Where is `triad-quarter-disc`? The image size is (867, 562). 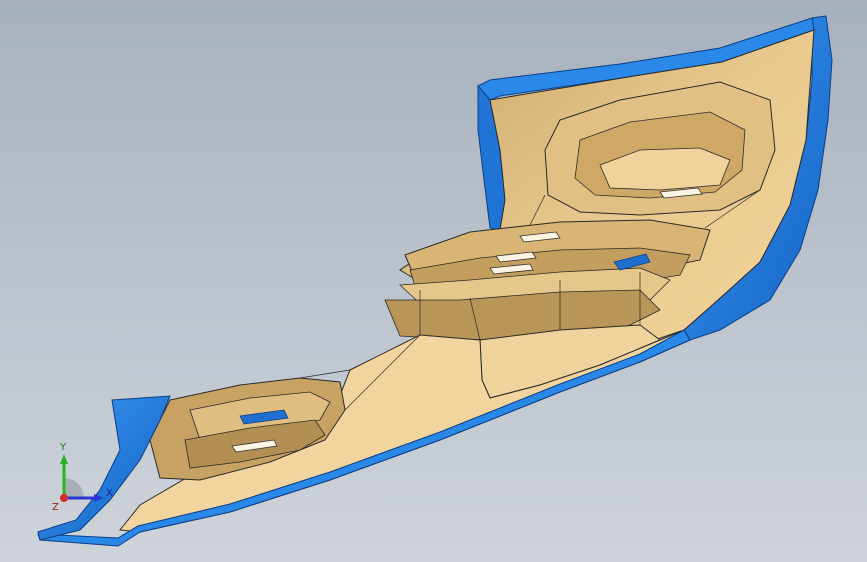 triad-quarter-disc is located at coordinates (74, 488).